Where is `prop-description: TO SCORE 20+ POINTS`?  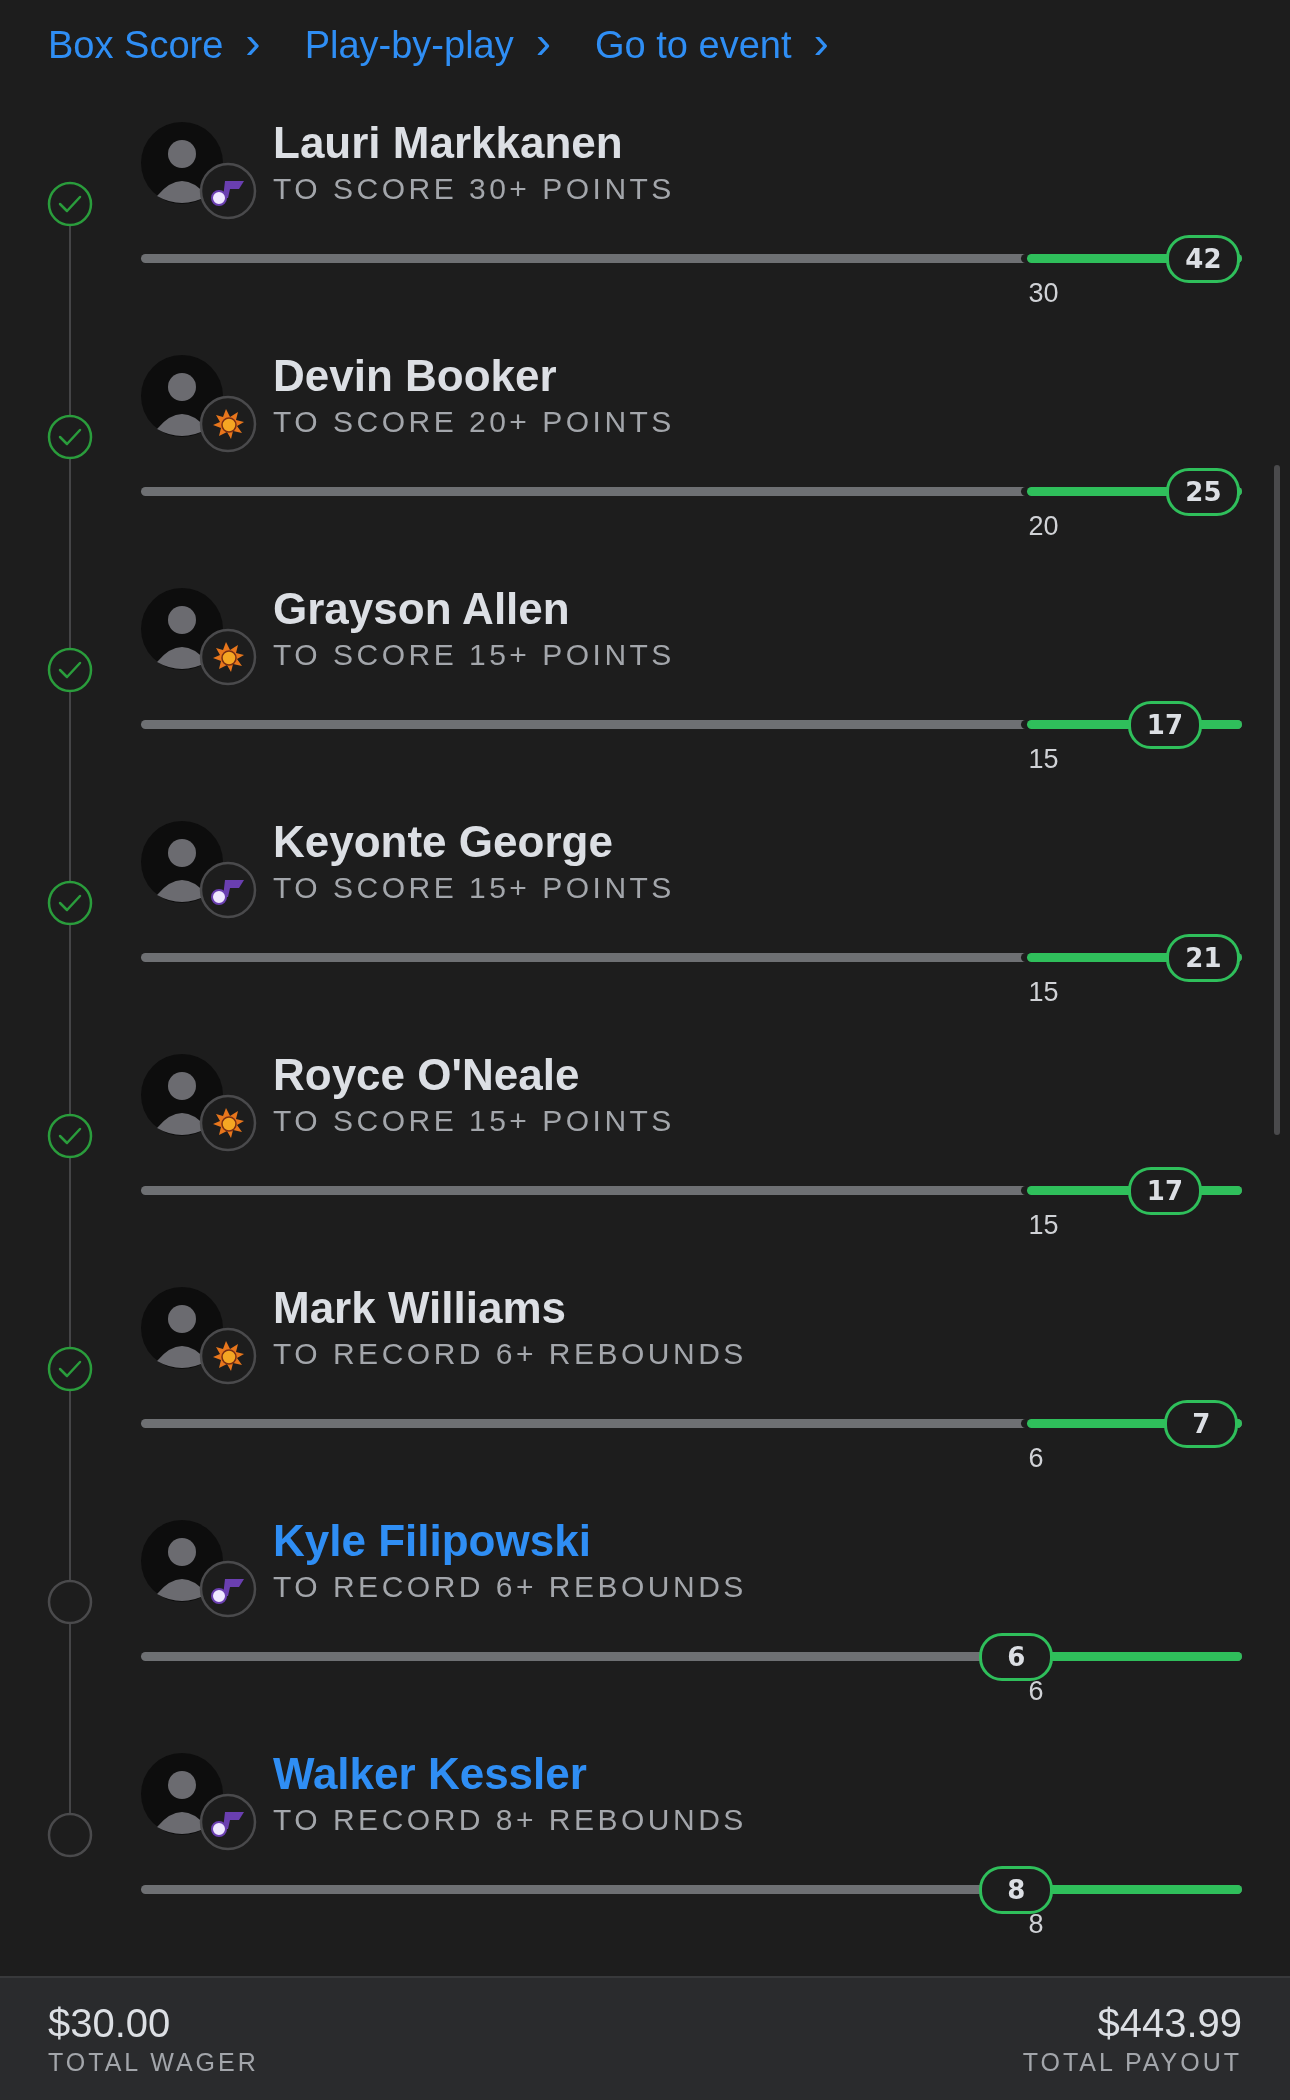
prop-description: TO SCORE 20+ POINTS is located at coordinates (474, 422).